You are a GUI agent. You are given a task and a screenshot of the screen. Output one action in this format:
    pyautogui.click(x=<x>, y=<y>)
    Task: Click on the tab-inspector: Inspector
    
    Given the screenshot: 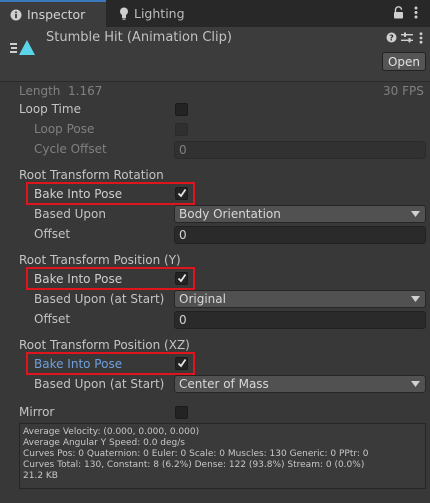 What is the action you would take?
    pyautogui.click(x=53, y=13)
    